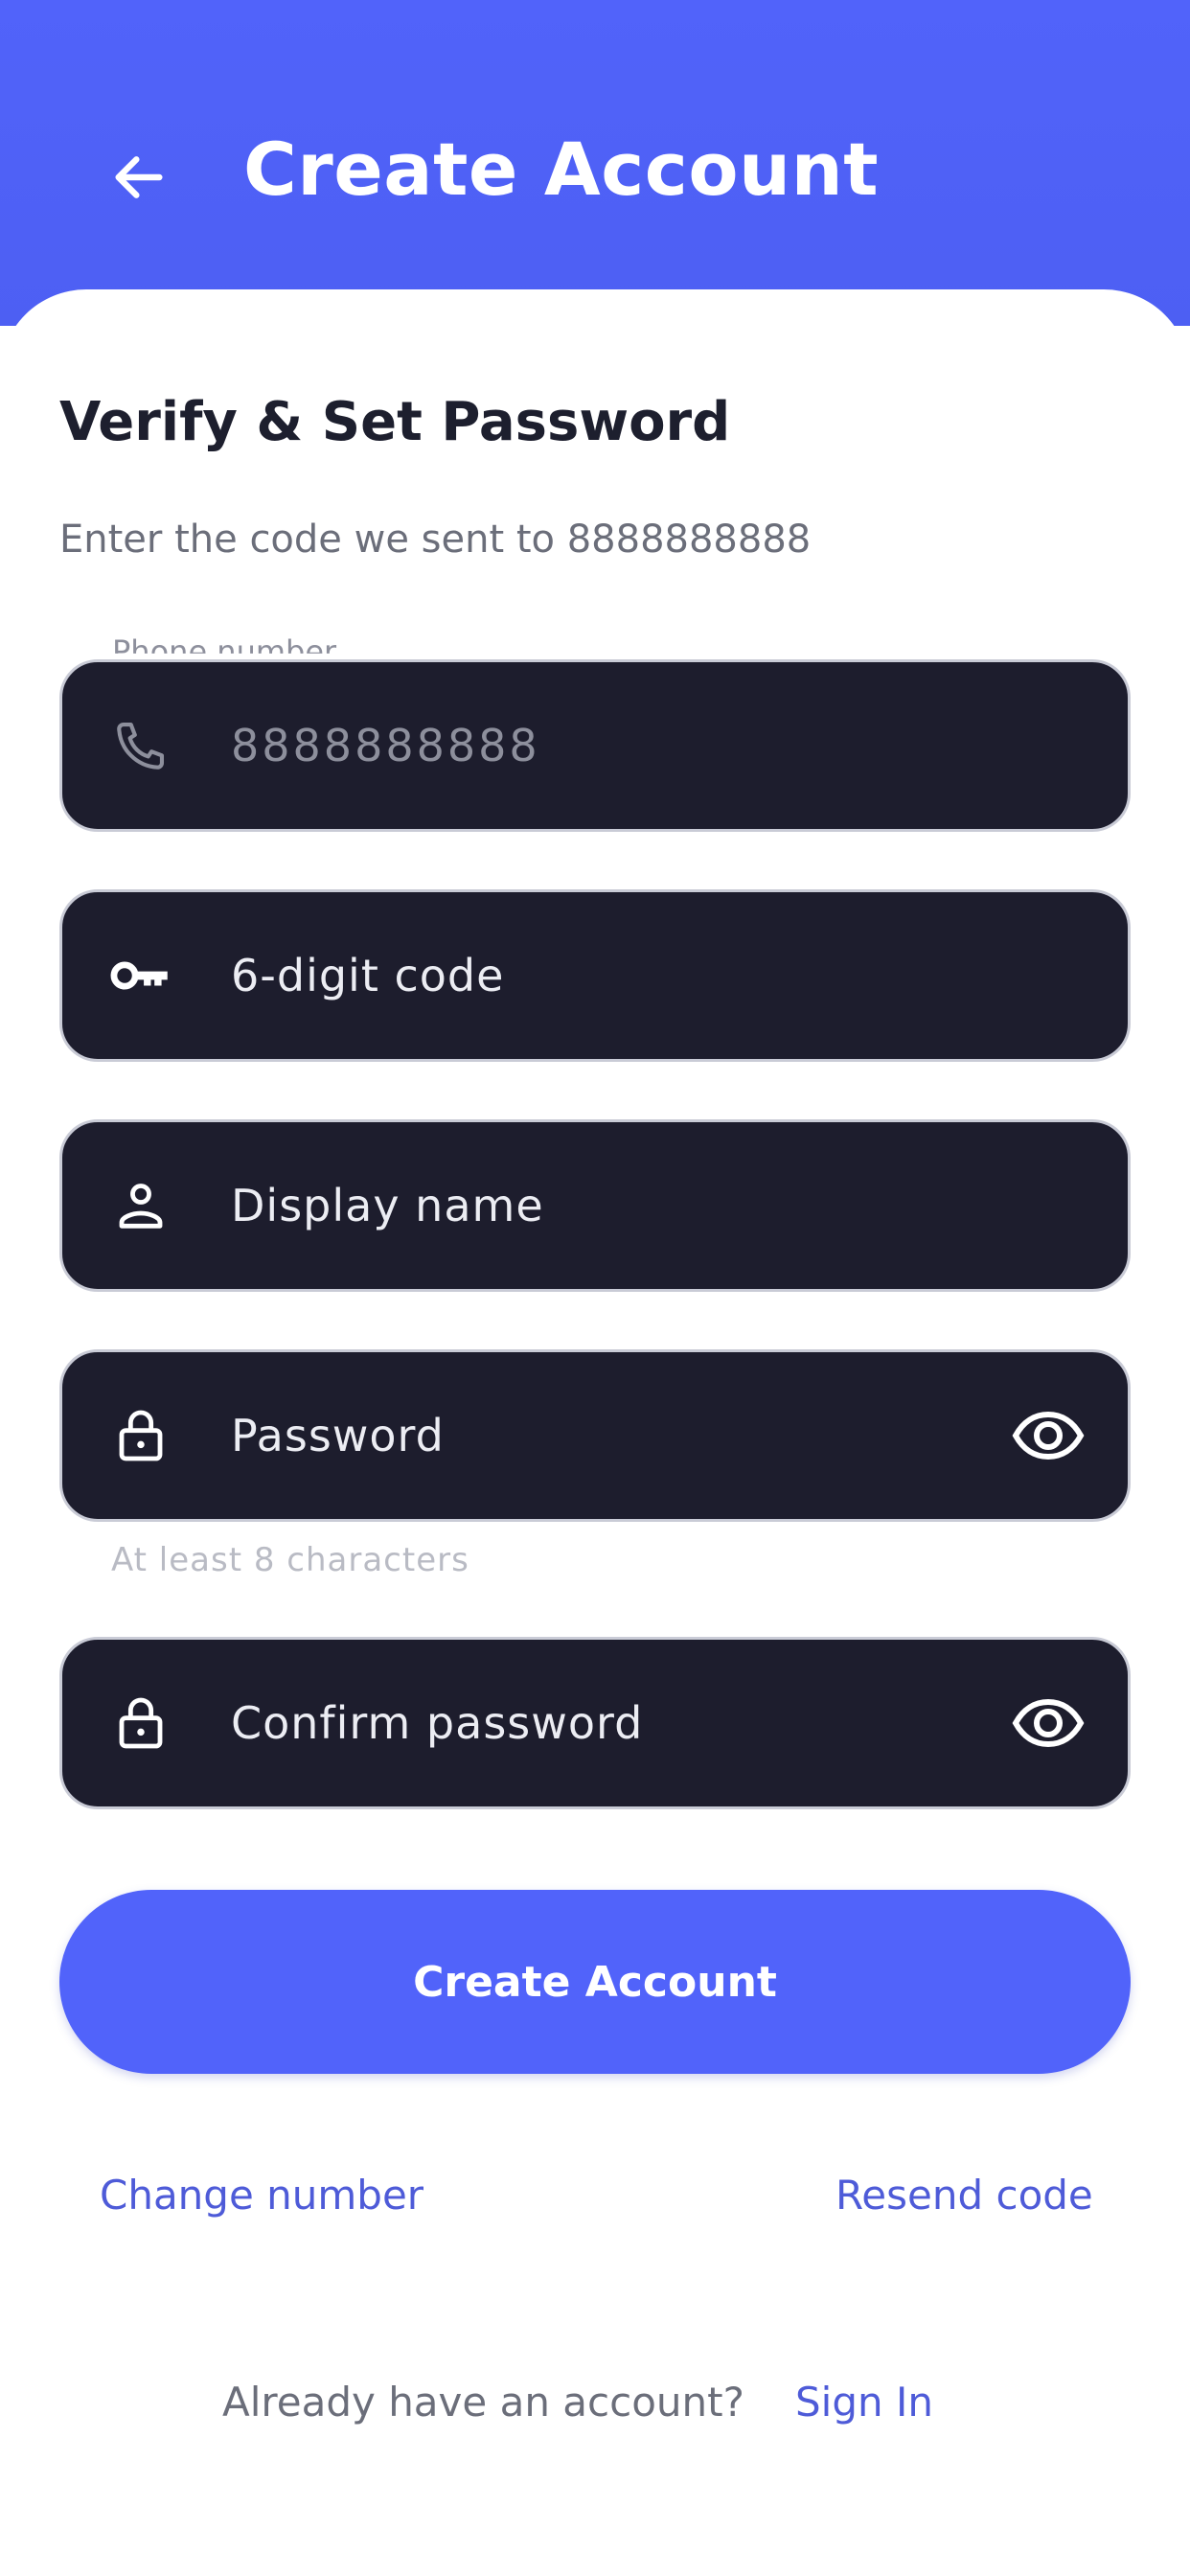  What do you see at coordinates (595, 1435) in the screenshot?
I see `password-field: Password` at bounding box center [595, 1435].